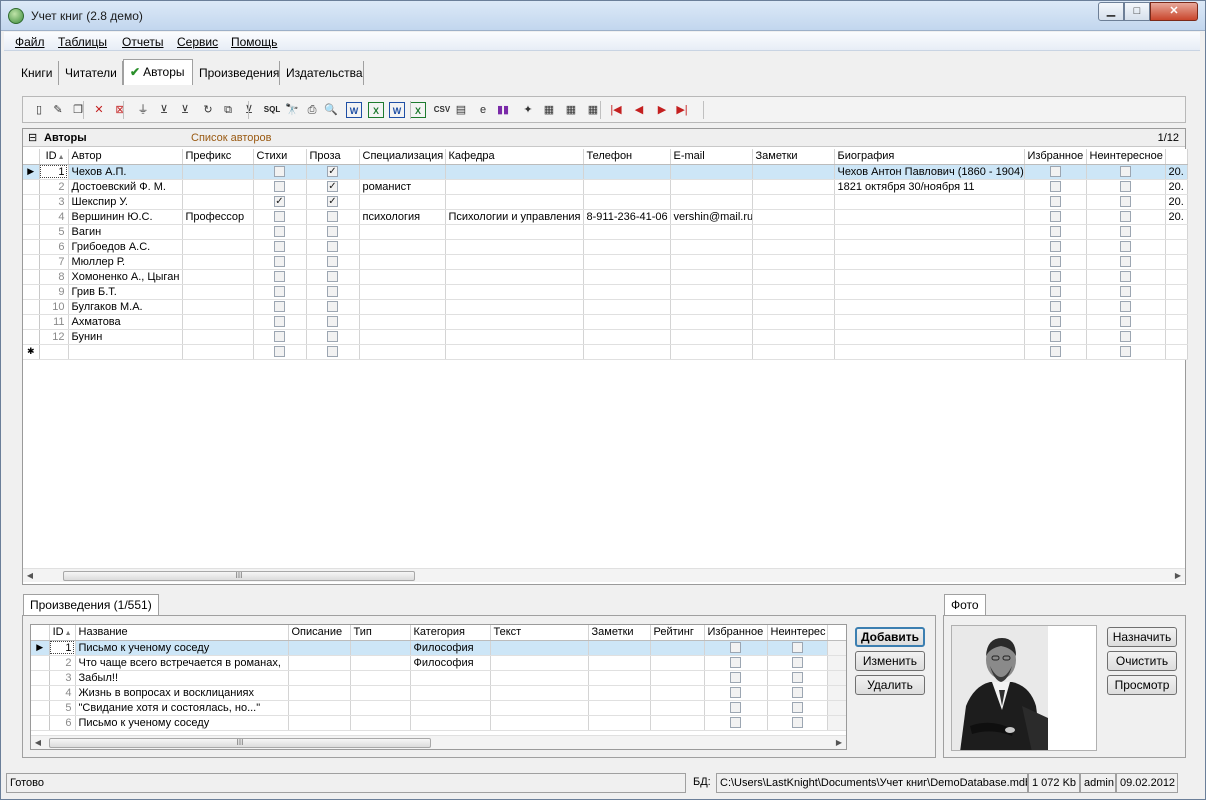  I want to click on works-col-category-header: Категория, so click(450, 633).